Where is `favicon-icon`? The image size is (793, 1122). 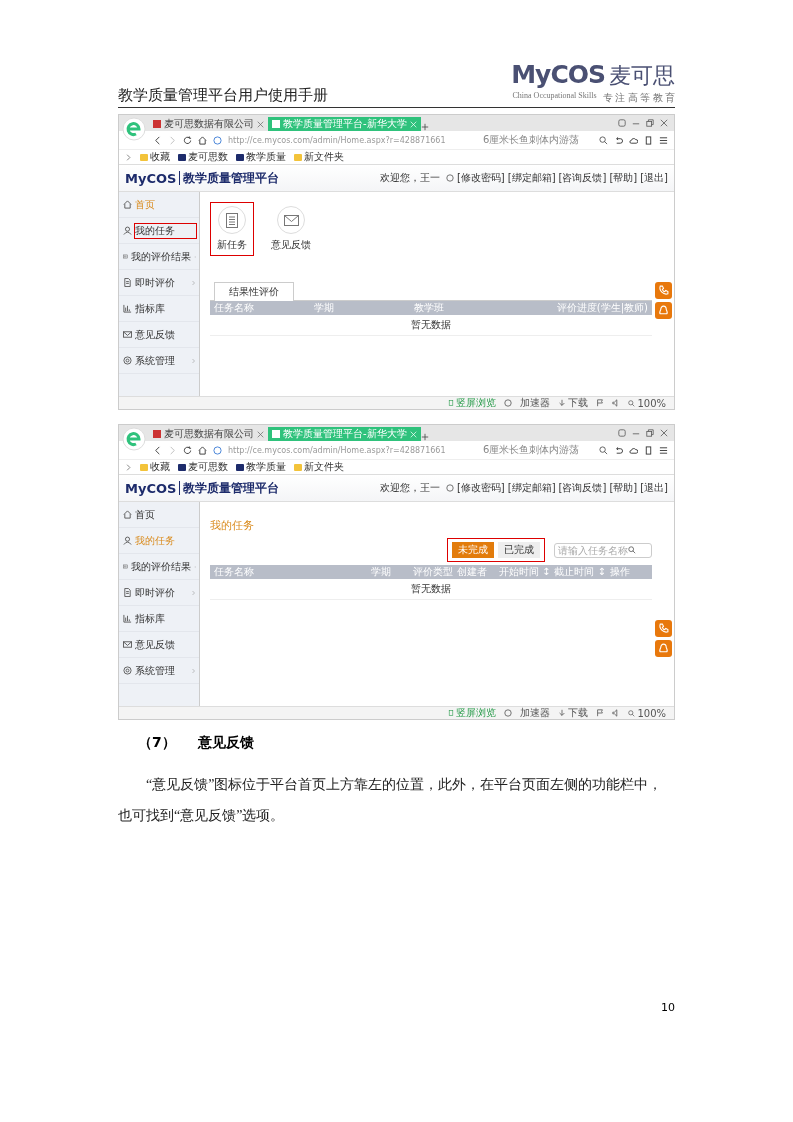
favicon-icon is located at coordinates (157, 434).